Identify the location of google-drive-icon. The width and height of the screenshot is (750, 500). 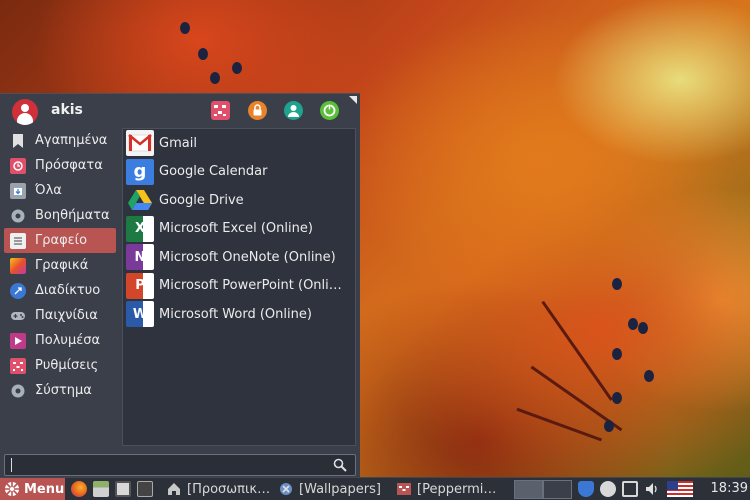
(140, 200).